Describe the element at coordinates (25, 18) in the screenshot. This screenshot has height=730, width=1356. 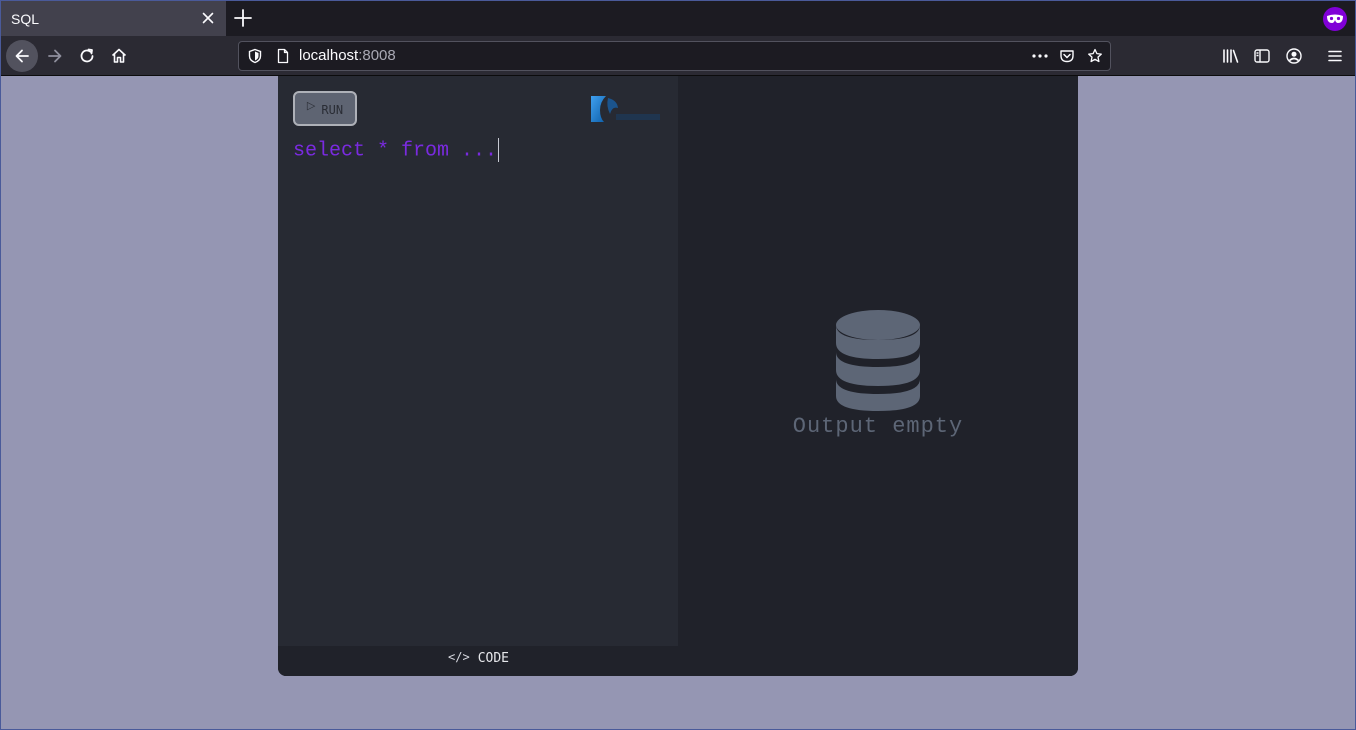
I see `tab-title: SQL` at that location.